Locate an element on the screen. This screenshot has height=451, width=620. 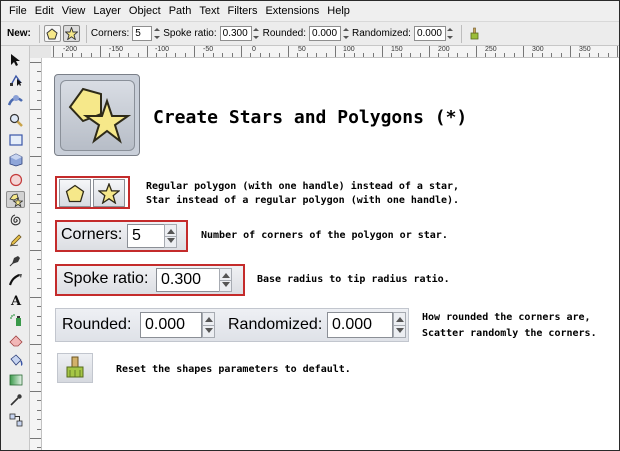
zoom-icon is located at coordinates (16, 120).